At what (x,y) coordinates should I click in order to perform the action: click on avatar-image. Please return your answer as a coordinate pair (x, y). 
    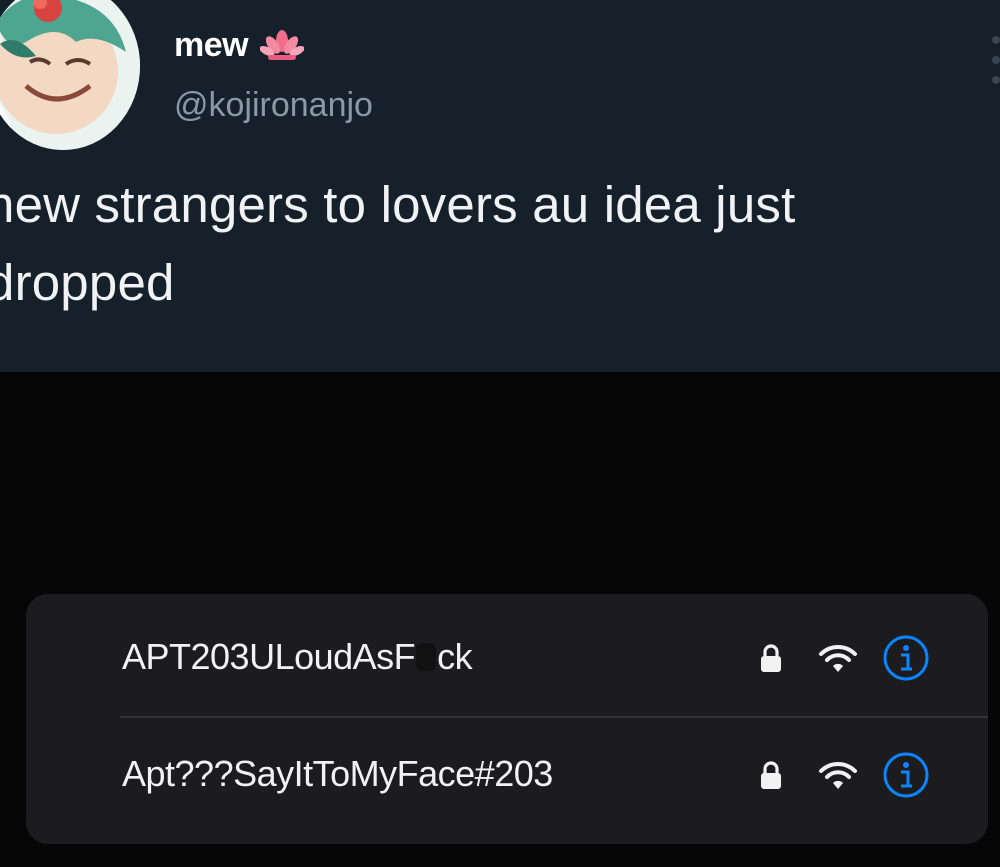
    Looking at the image, I should click on (70, 75).